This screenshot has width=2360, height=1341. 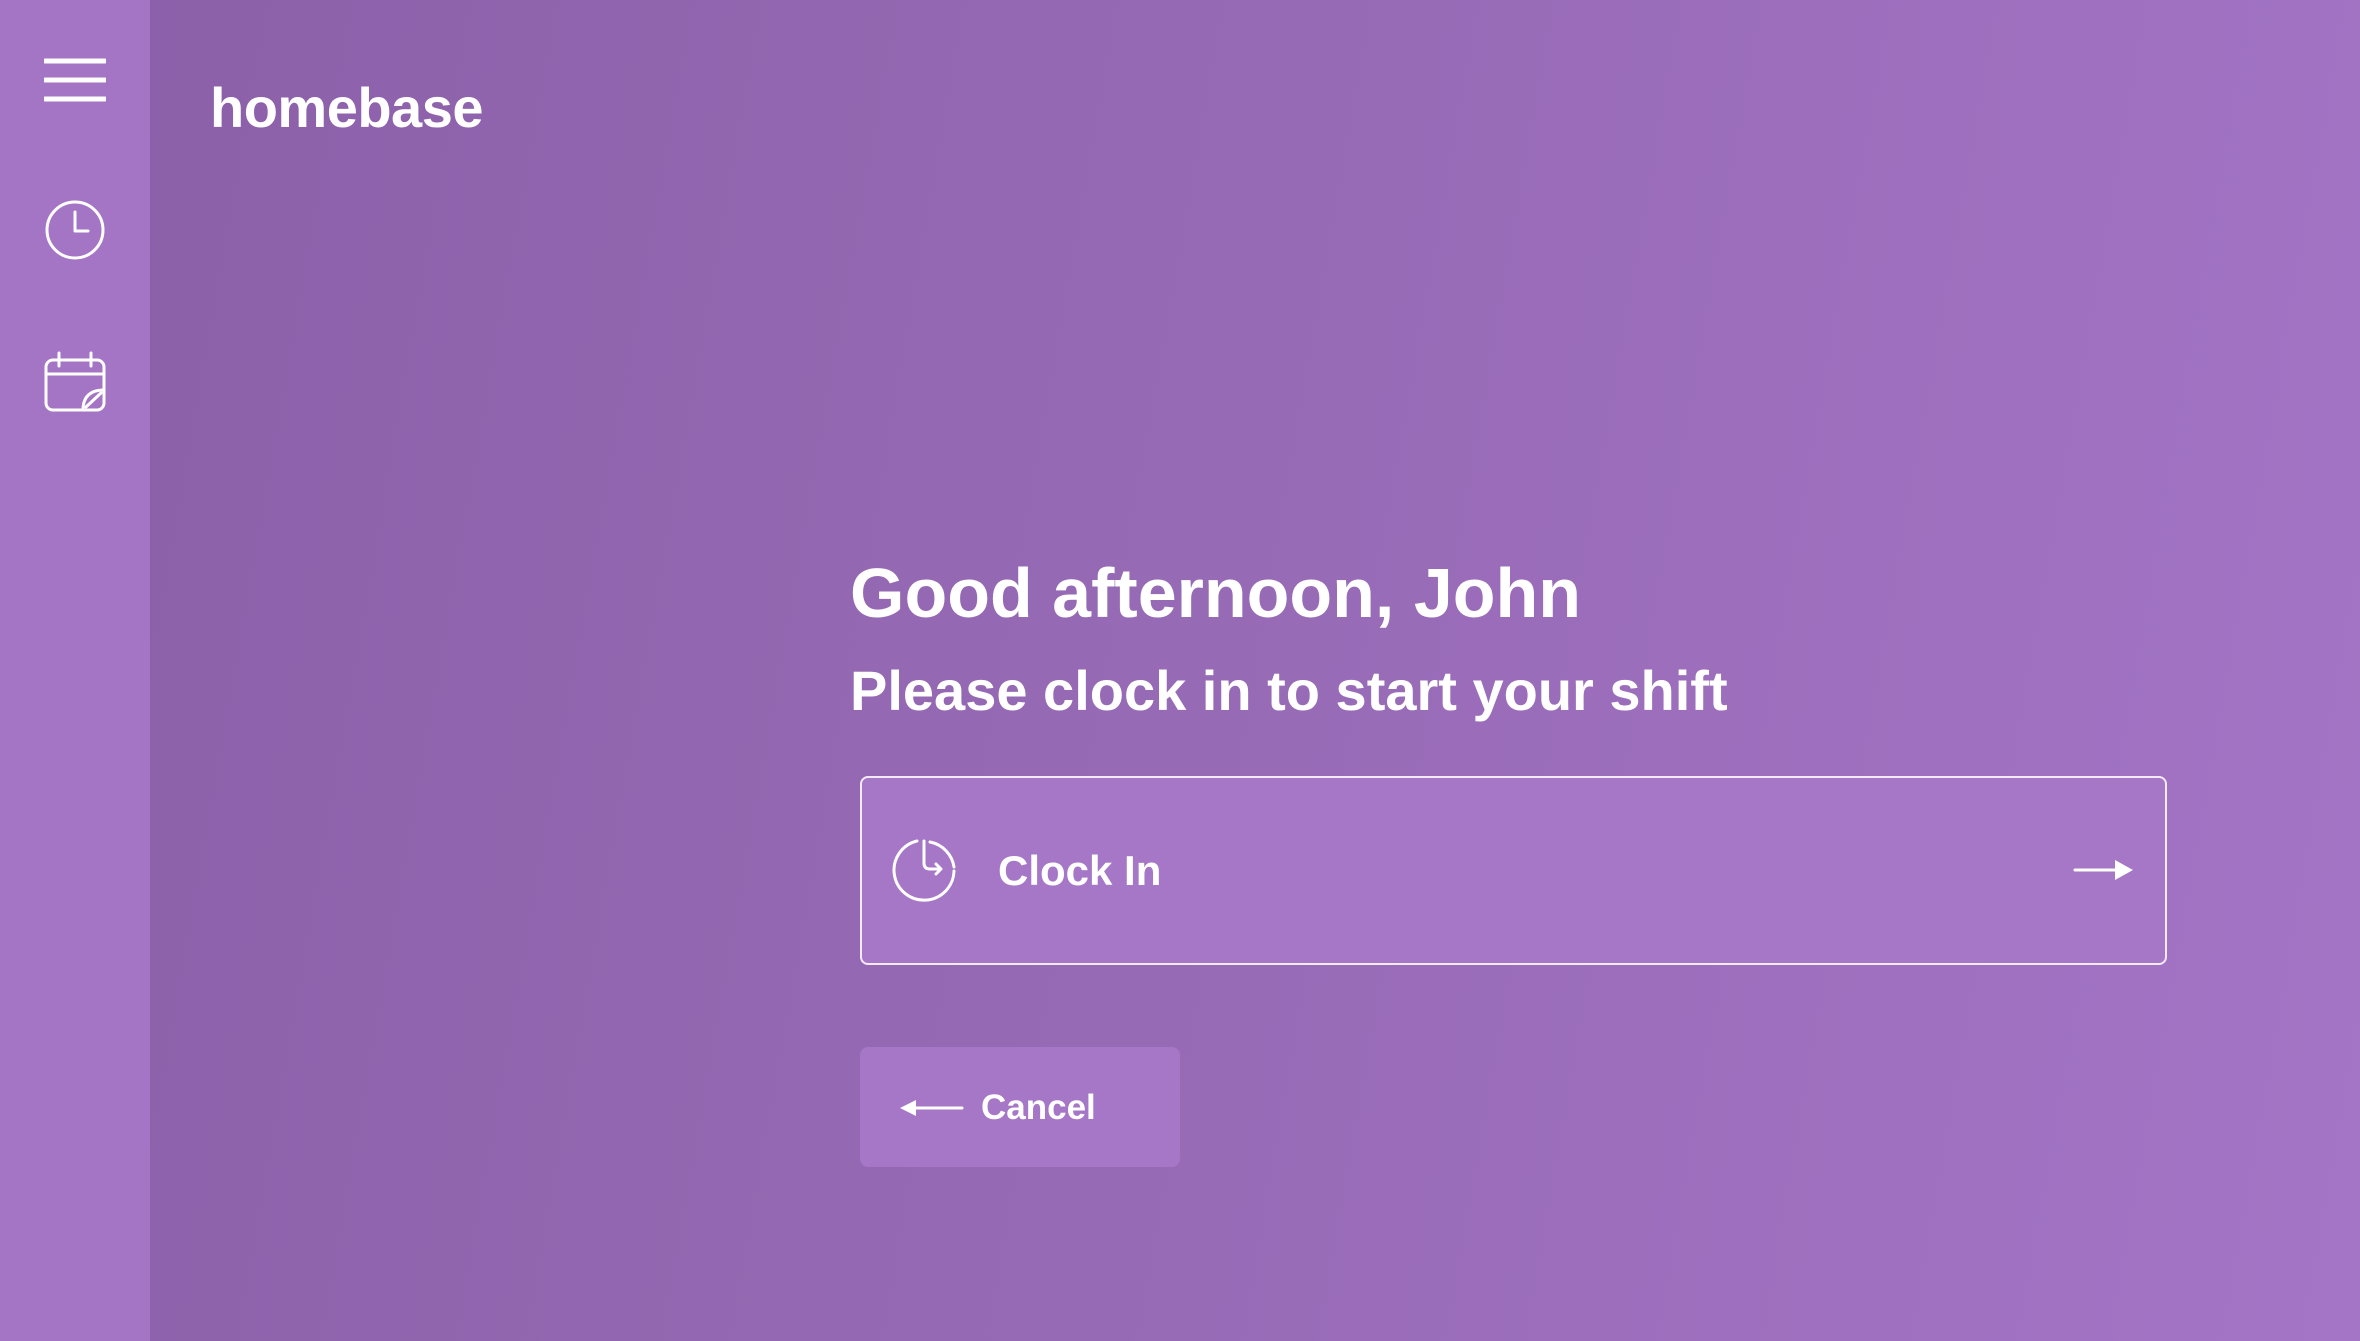 I want to click on arrow-left-icon, so click(x=932, y=1108).